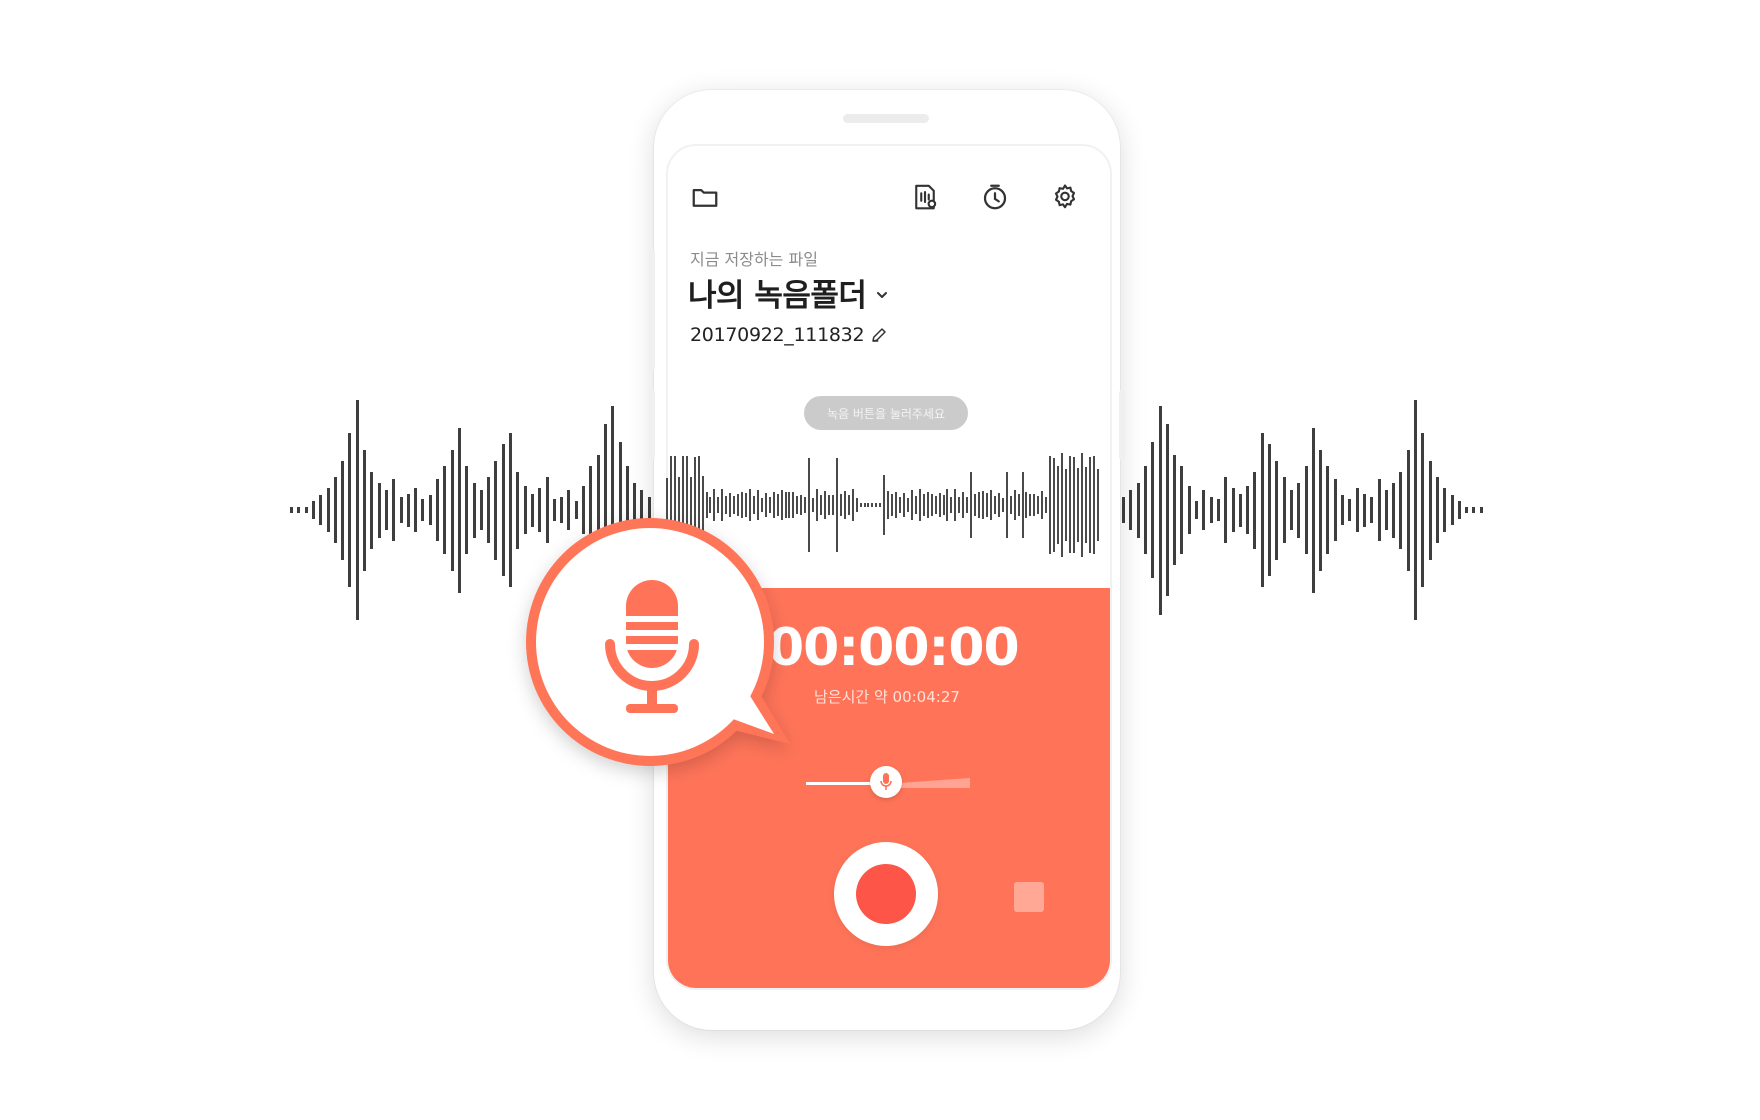 Image resolution: width=1760 pixels, height=1120 pixels. Describe the element at coordinates (1029, 897) in the screenshot. I see `stop-button` at that location.